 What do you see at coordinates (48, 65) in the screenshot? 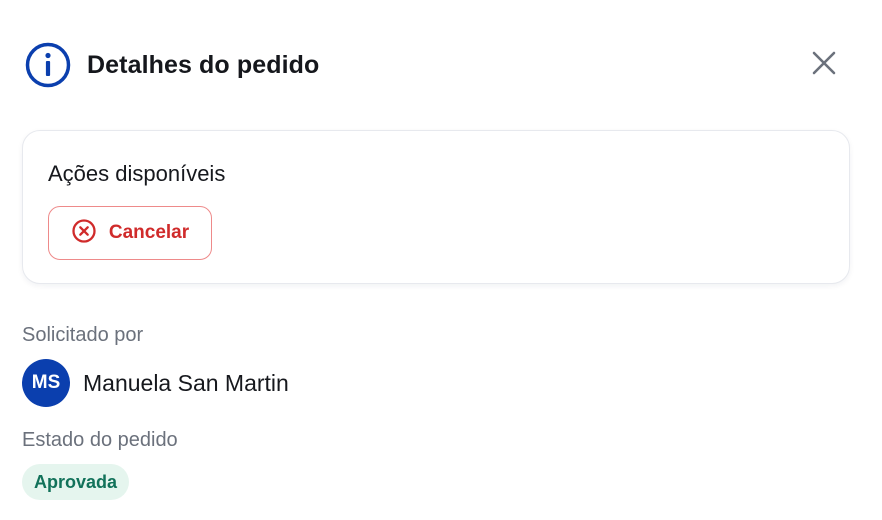
I see `info-icon` at bounding box center [48, 65].